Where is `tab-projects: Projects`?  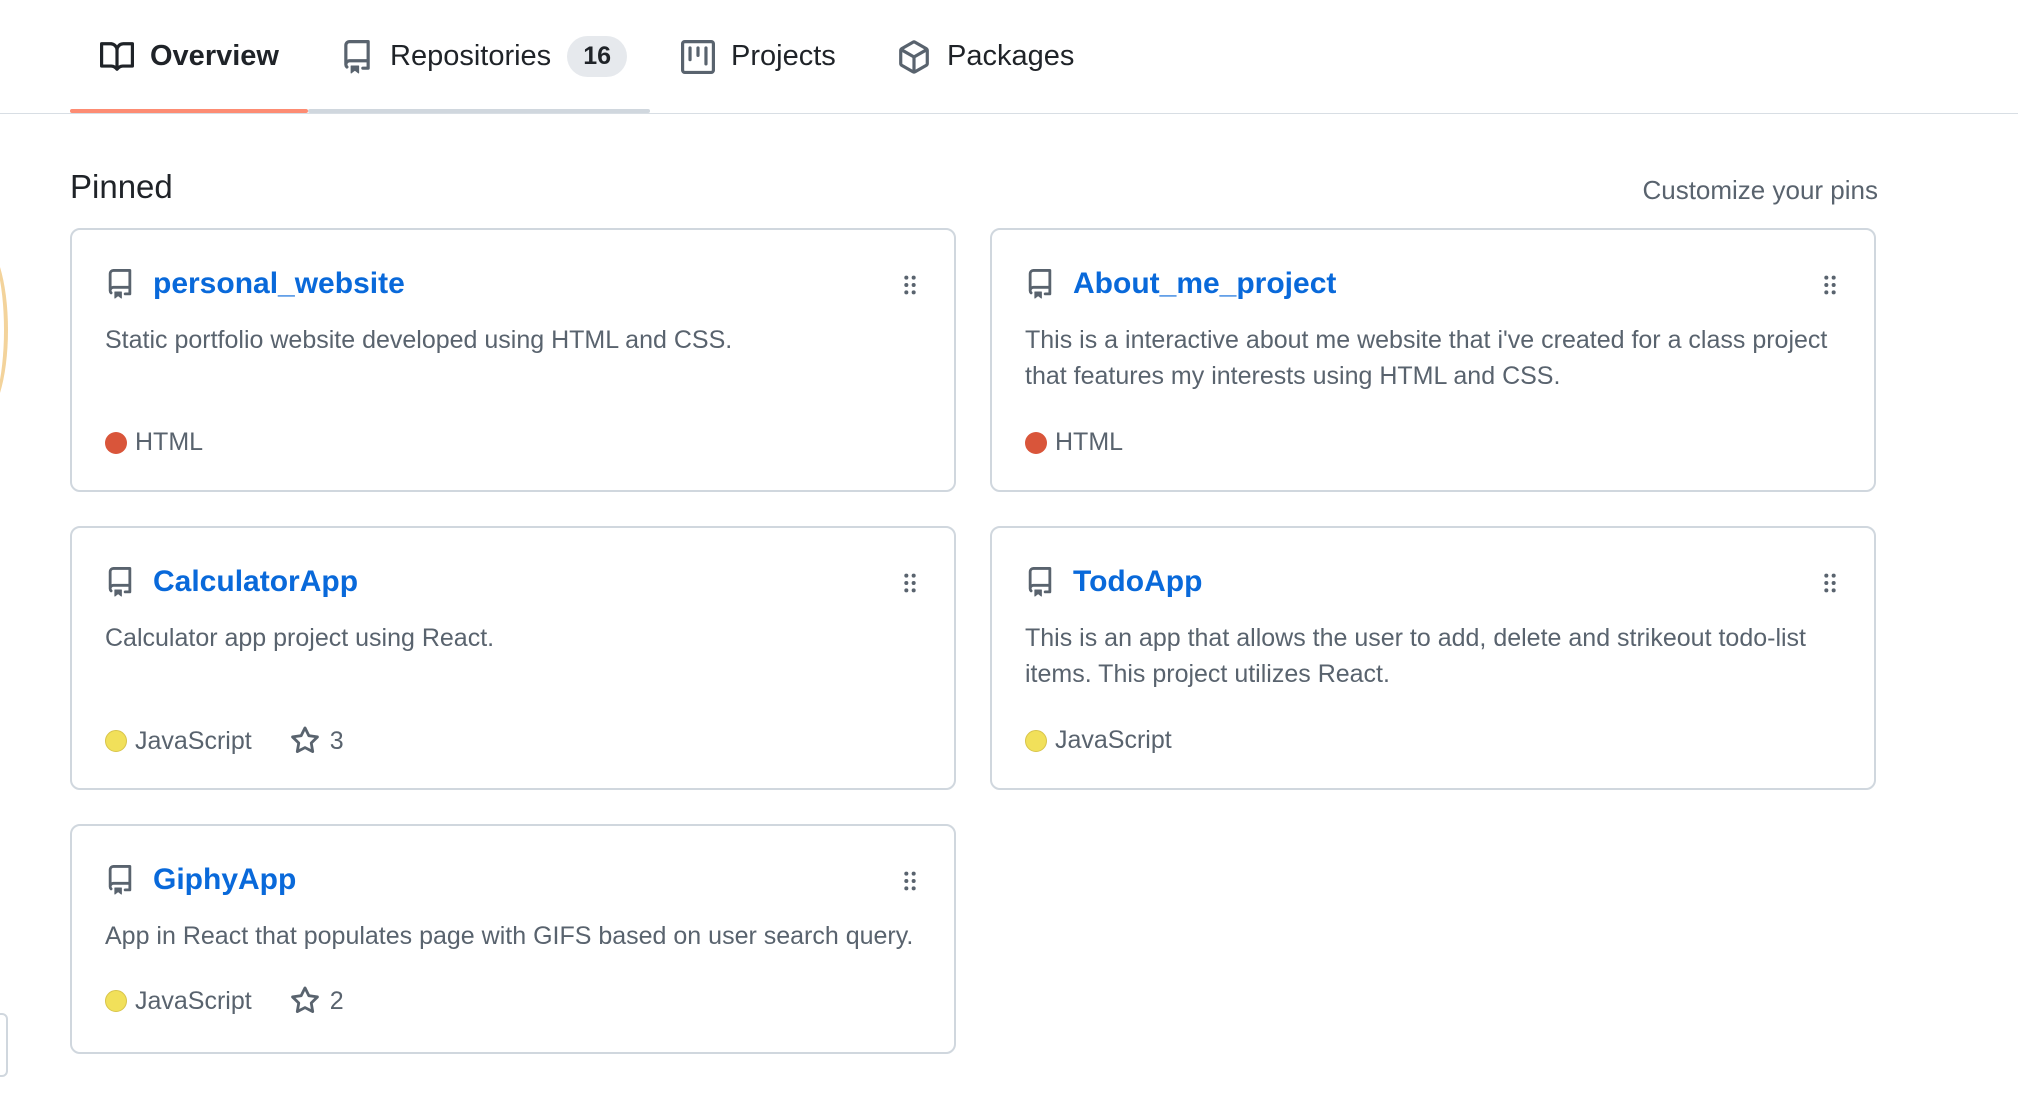 tab-projects: Projects is located at coordinates (758, 56).